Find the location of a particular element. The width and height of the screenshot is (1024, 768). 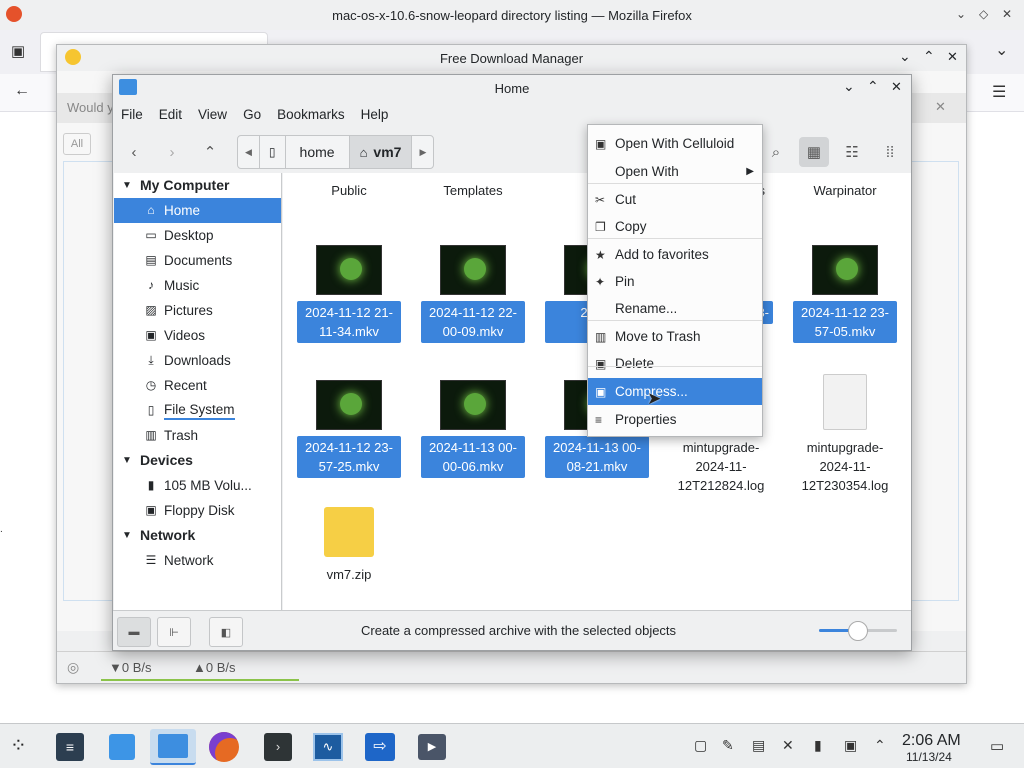

nemo-minimize-button: ⌄ is located at coordinates (849, 86).